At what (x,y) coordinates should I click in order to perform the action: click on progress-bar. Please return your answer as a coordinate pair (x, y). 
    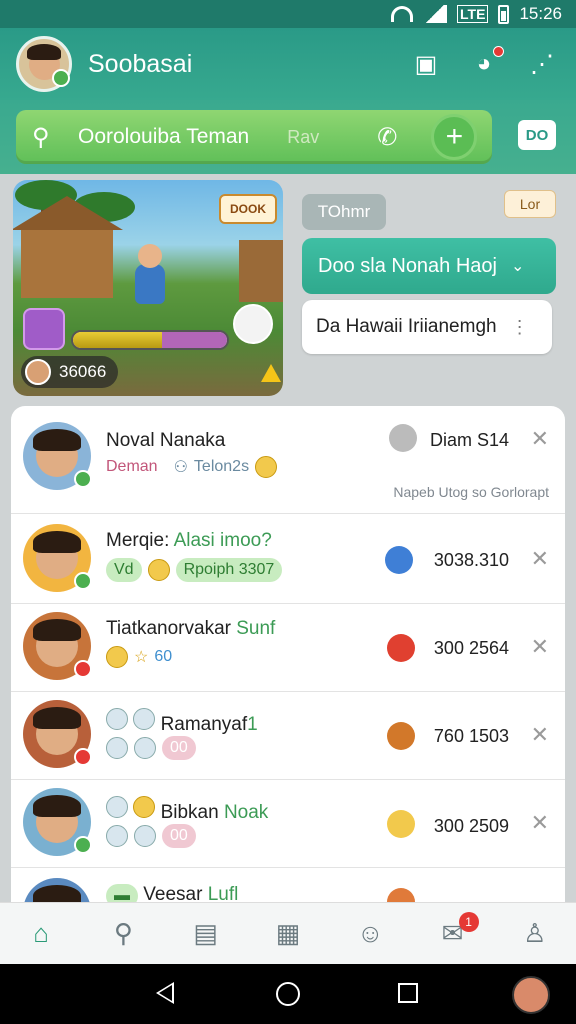
    Looking at the image, I should click on (150, 340).